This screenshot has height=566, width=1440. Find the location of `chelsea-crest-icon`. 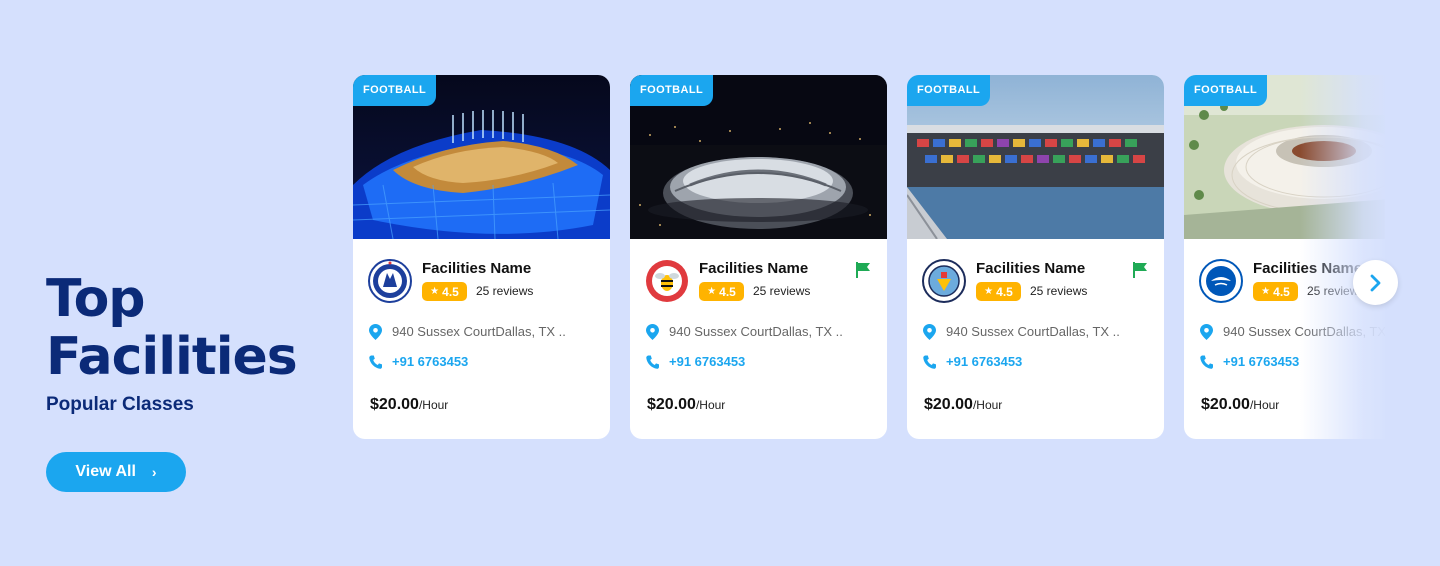

chelsea-crest-icon is located at coordinates (390, 281).